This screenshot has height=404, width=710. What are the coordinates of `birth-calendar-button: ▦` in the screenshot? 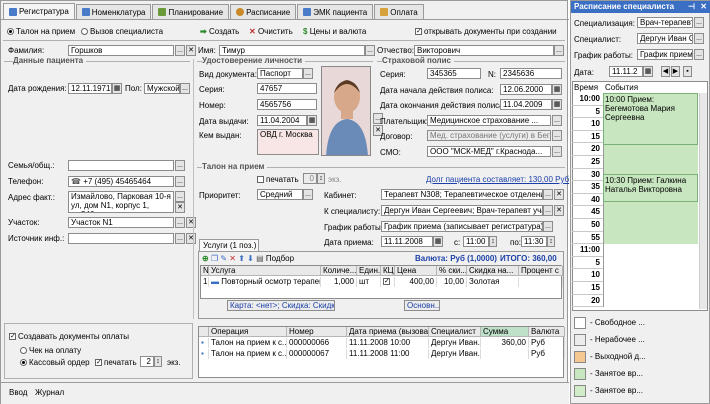 It's located at (117, 88).